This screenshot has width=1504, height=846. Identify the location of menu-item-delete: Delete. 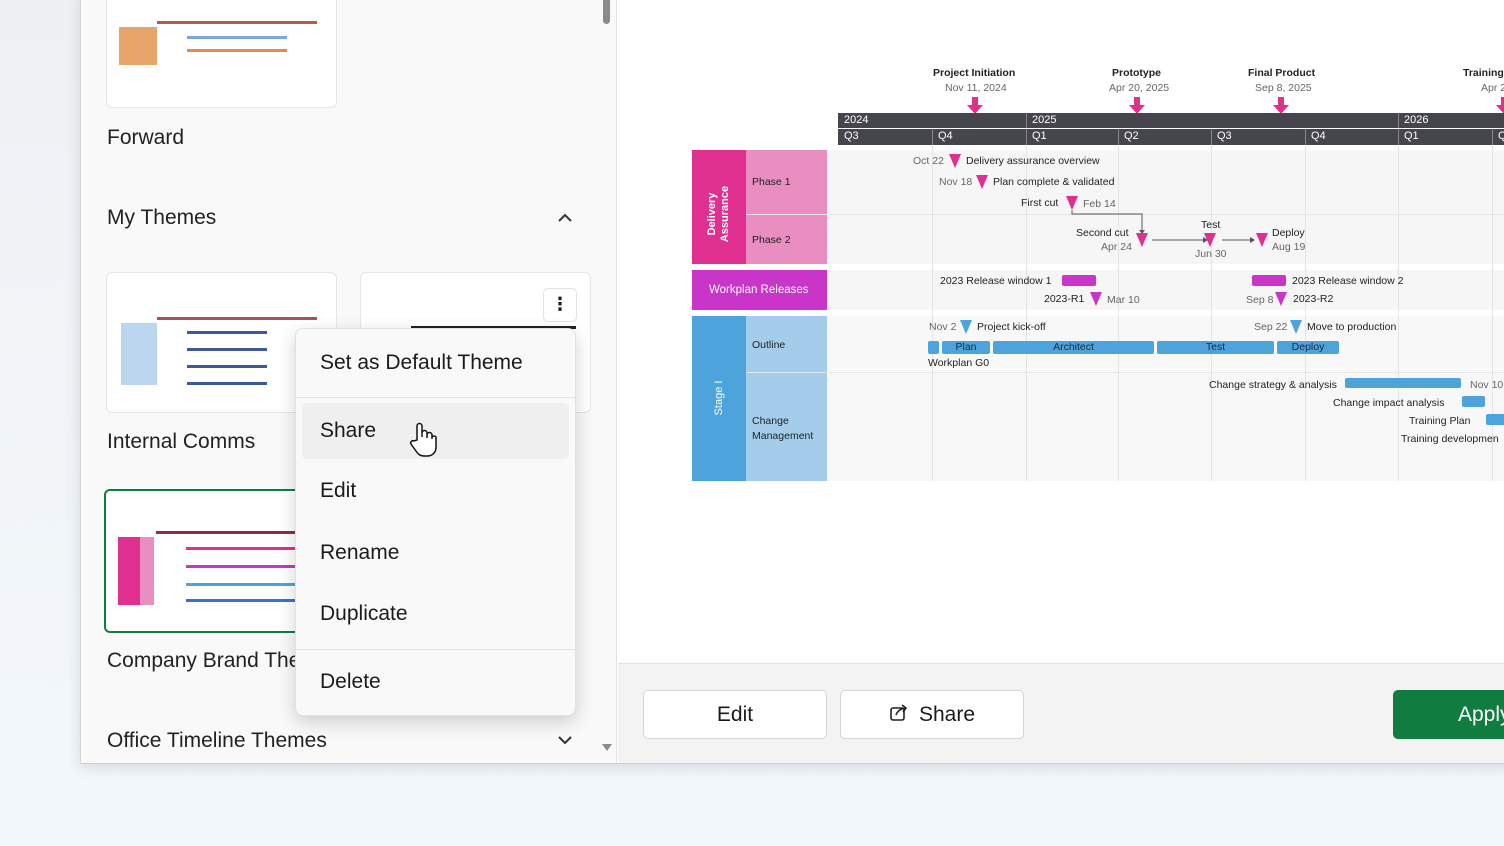
(435, 682).